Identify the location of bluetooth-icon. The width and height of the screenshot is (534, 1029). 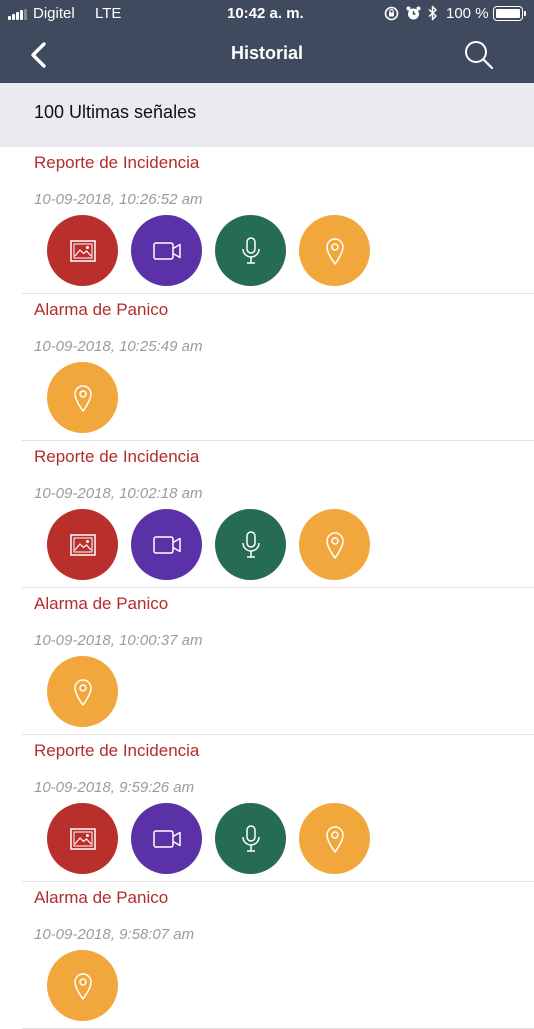
(432, 13).